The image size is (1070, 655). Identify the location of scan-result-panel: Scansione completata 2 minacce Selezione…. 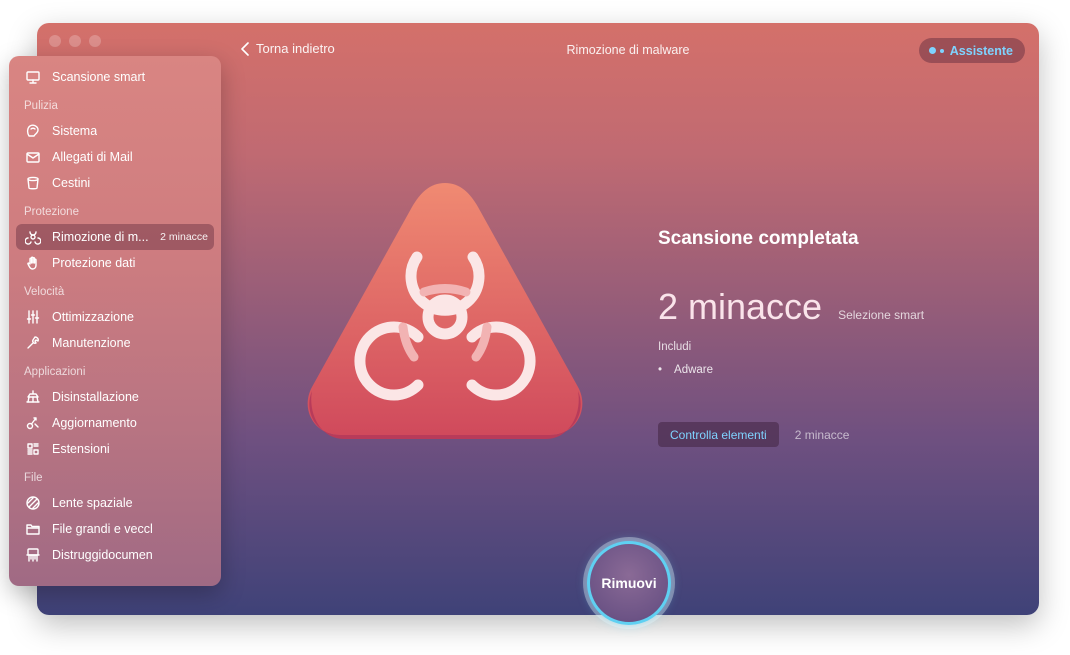
(791, 337).